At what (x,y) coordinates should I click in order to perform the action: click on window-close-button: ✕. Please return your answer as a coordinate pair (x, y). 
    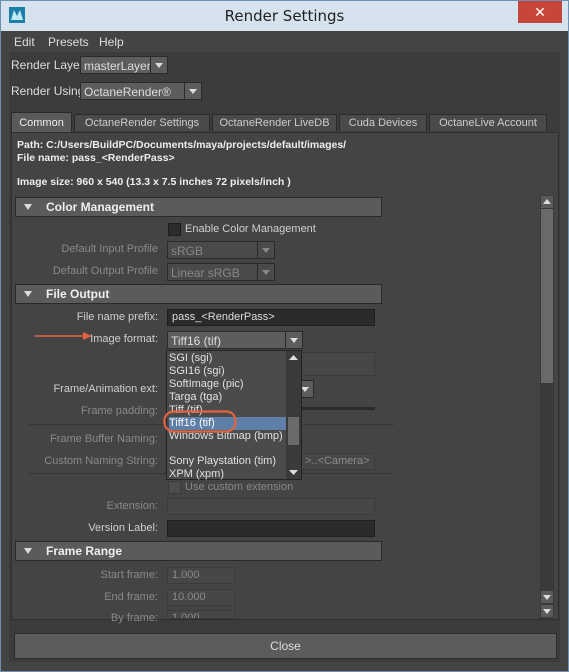
    Looking at the image, I should click on (540, 12).